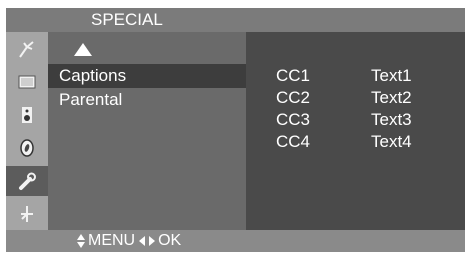 Image resolution: width=471 pixels, height=255 pixels. Describe the element at coordinates (293, 75) in the screenshot. I see `option-cc-label: CC1` at that location.